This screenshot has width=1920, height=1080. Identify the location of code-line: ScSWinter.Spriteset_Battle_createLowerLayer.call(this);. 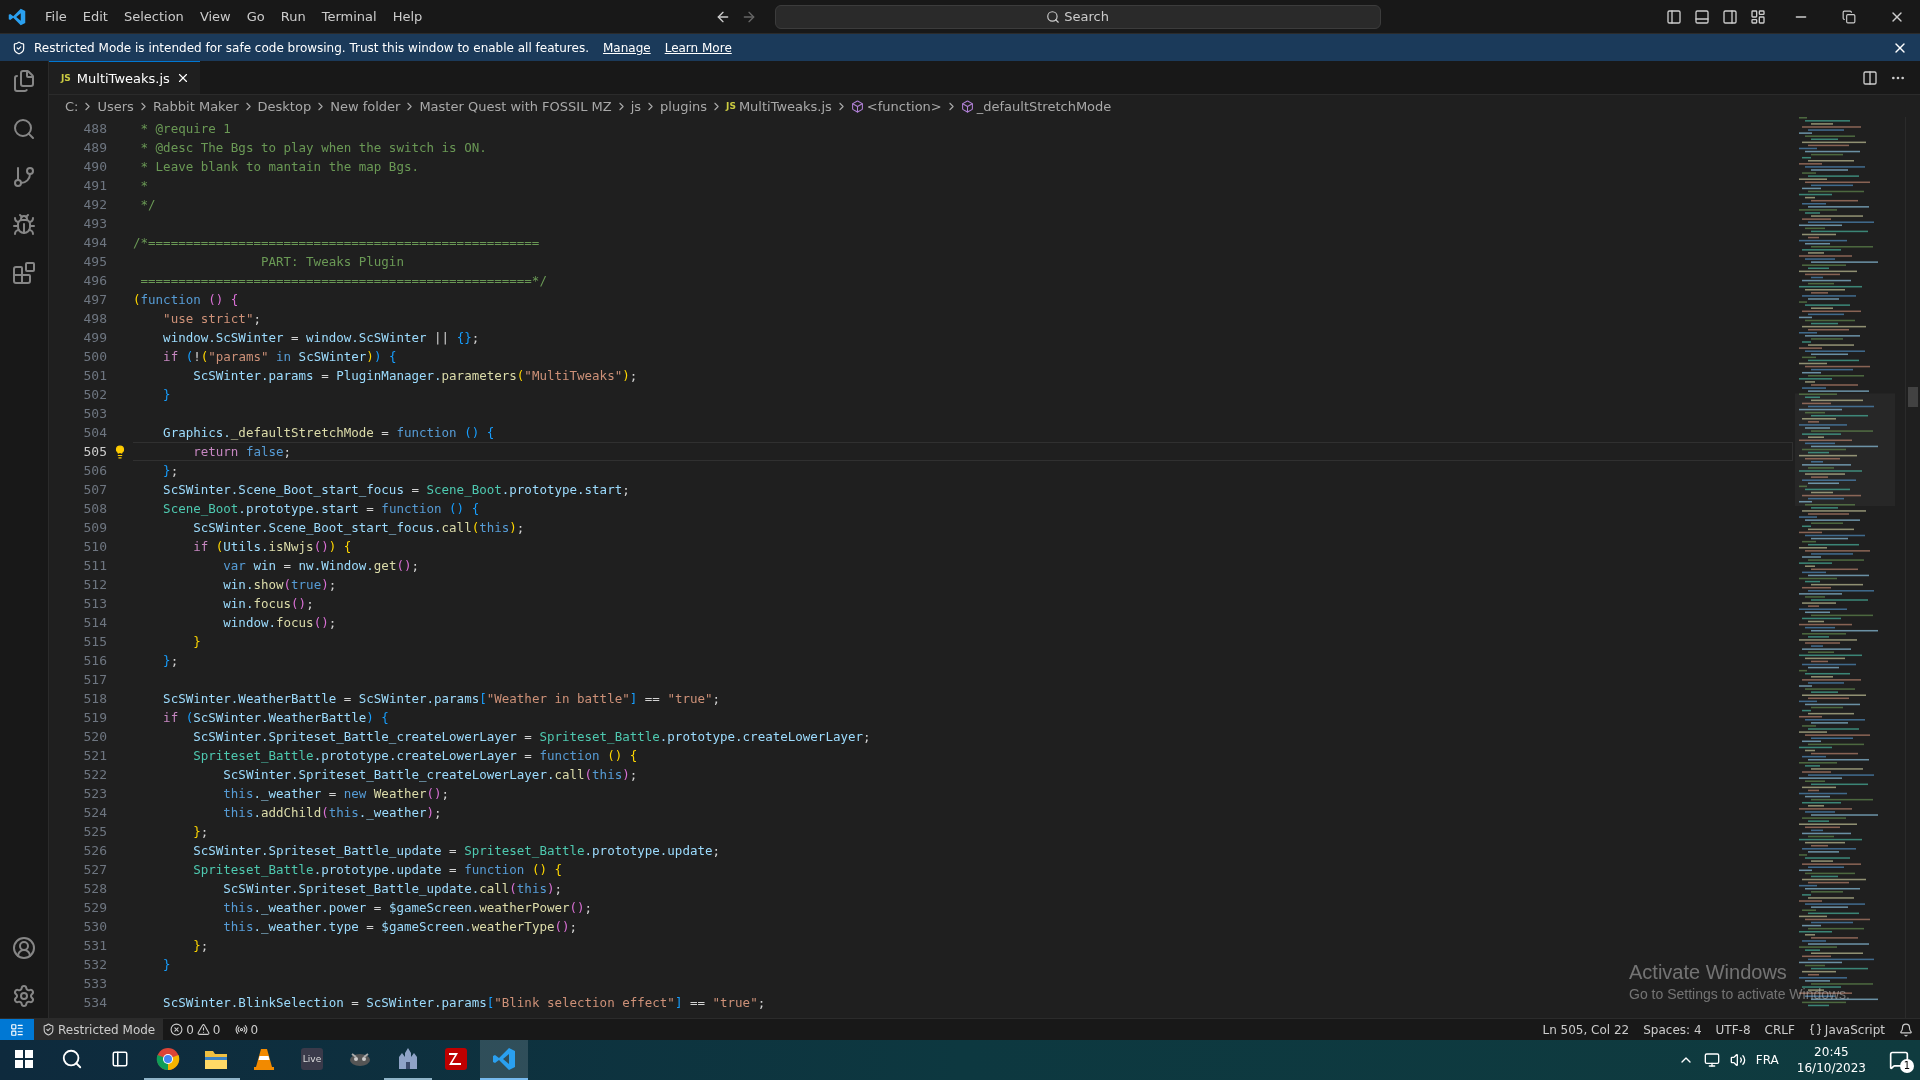
(430, 775).